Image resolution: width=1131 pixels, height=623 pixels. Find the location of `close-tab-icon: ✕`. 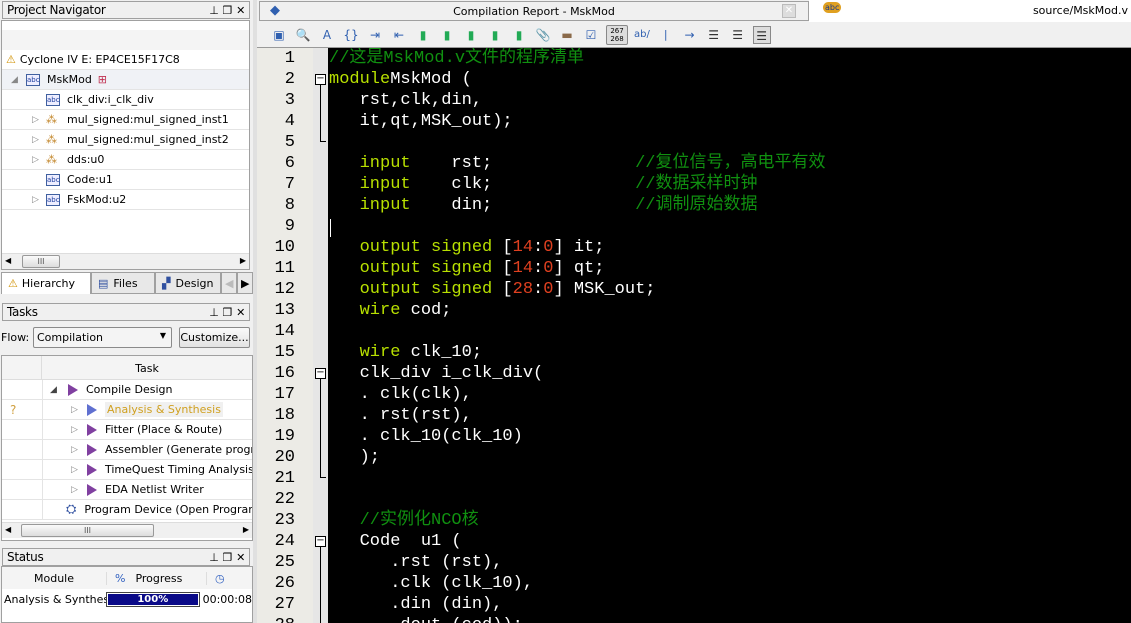

close-tab-icon: ✕ is located at coordinates (789, 11).